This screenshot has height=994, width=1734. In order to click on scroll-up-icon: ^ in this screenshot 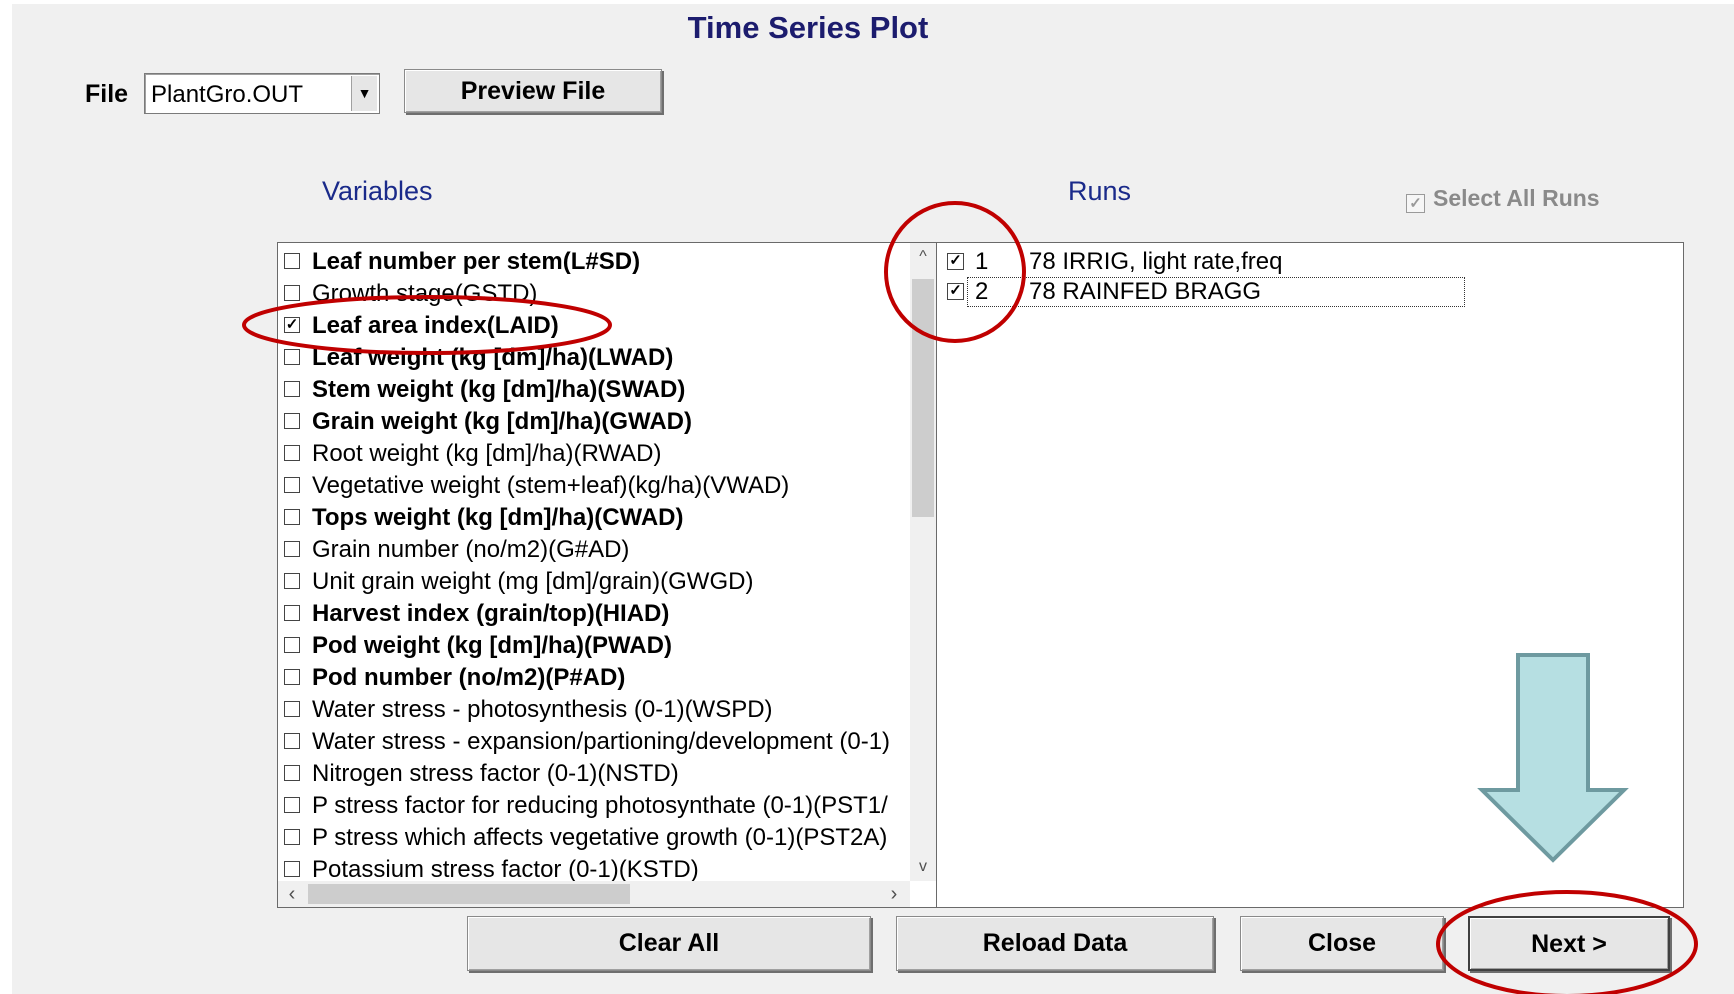, I will do `click(923, 257)`.